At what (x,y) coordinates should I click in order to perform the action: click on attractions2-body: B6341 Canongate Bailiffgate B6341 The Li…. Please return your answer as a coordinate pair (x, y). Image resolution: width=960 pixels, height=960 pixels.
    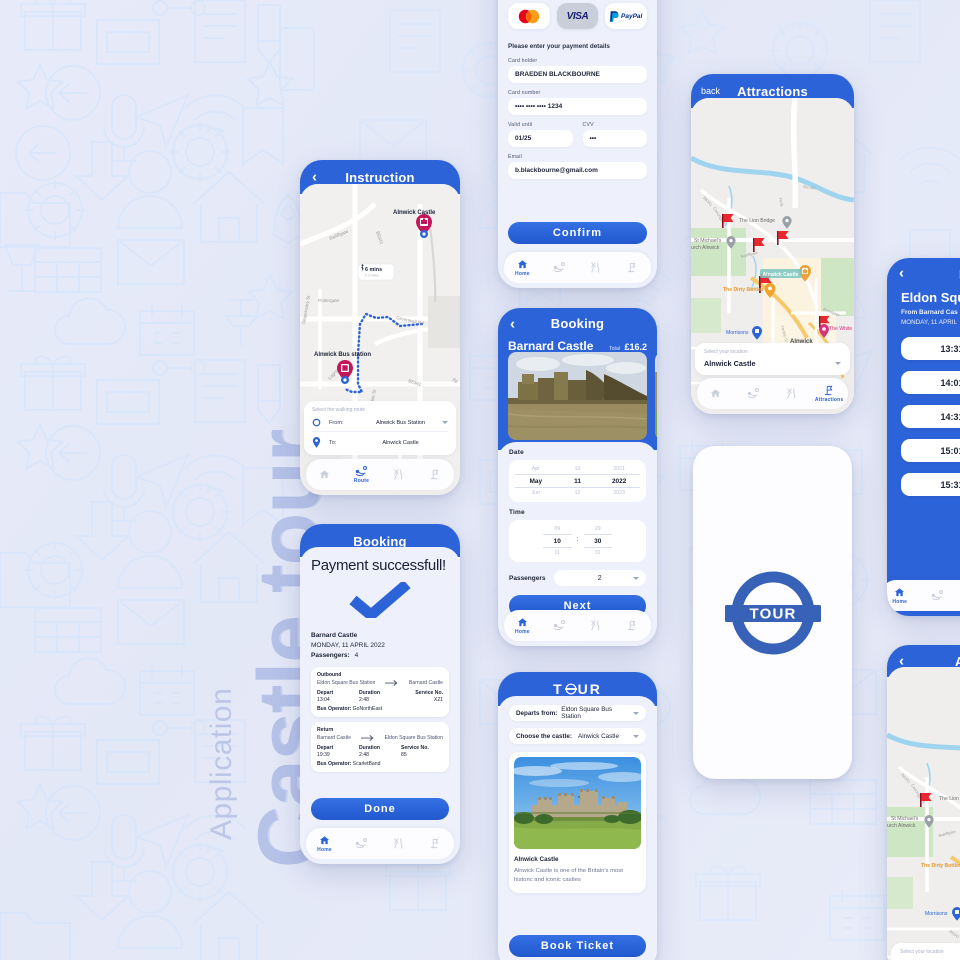
    Looking at the image, I should click on (923, 813).